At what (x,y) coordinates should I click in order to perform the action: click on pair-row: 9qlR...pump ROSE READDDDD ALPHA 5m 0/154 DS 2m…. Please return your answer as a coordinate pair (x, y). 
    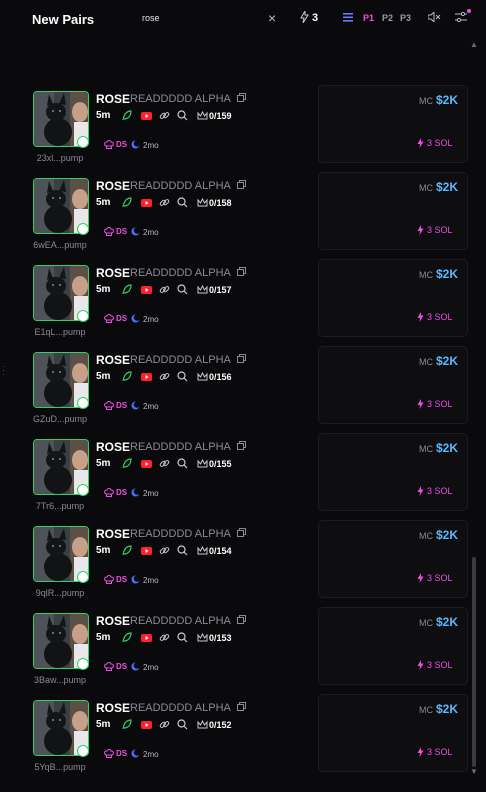
    Looking at the image, I should click on (248, 564).